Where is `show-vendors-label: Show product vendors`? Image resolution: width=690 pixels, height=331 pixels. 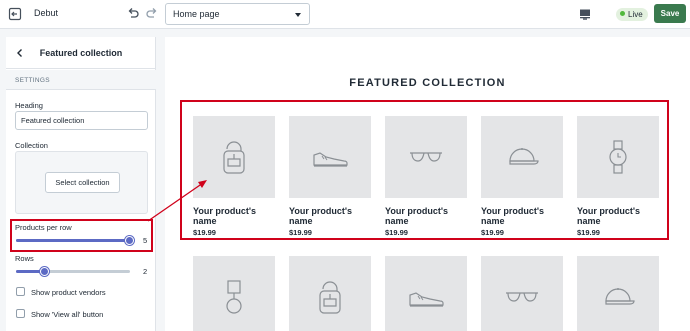 show-vendors-label: Show product vendors is located at coordinates (68, 292).